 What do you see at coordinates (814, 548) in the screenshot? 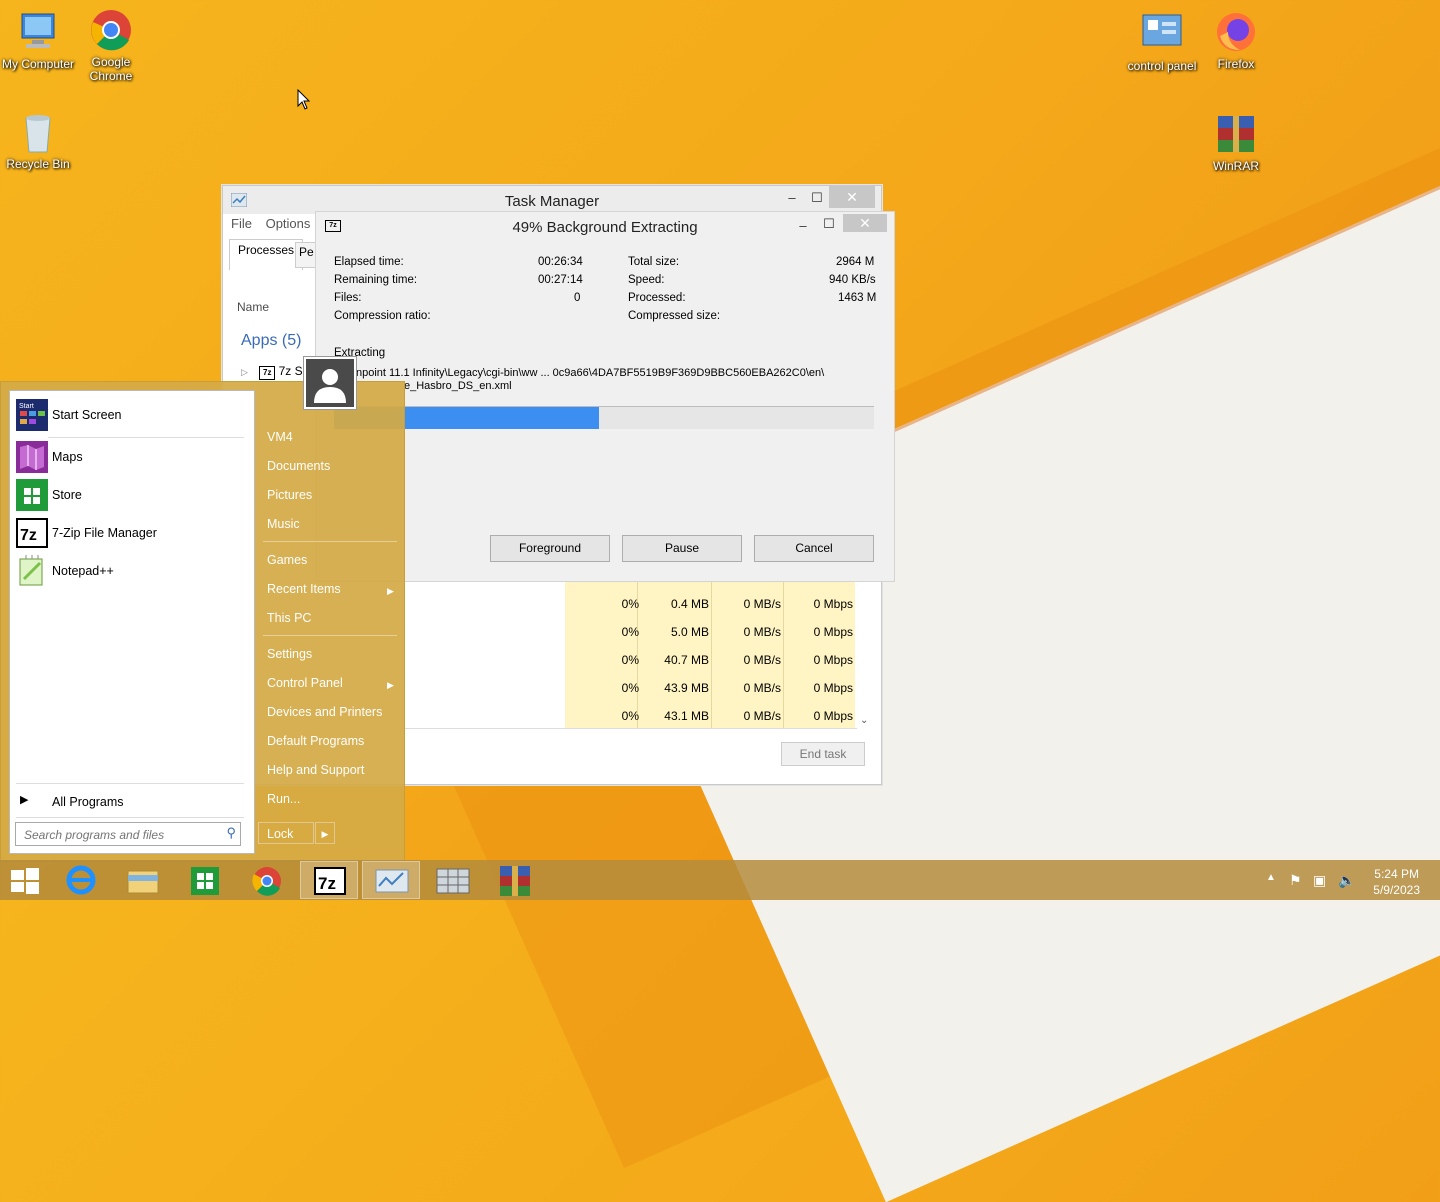
I see `cancel-button: Cancel` at bounding box center [814, 548].